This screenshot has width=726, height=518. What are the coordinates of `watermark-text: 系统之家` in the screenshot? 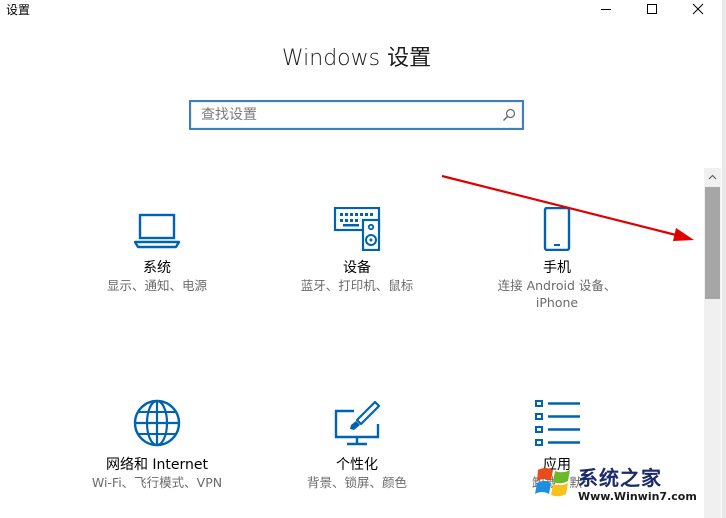 It's located at (620, 478).